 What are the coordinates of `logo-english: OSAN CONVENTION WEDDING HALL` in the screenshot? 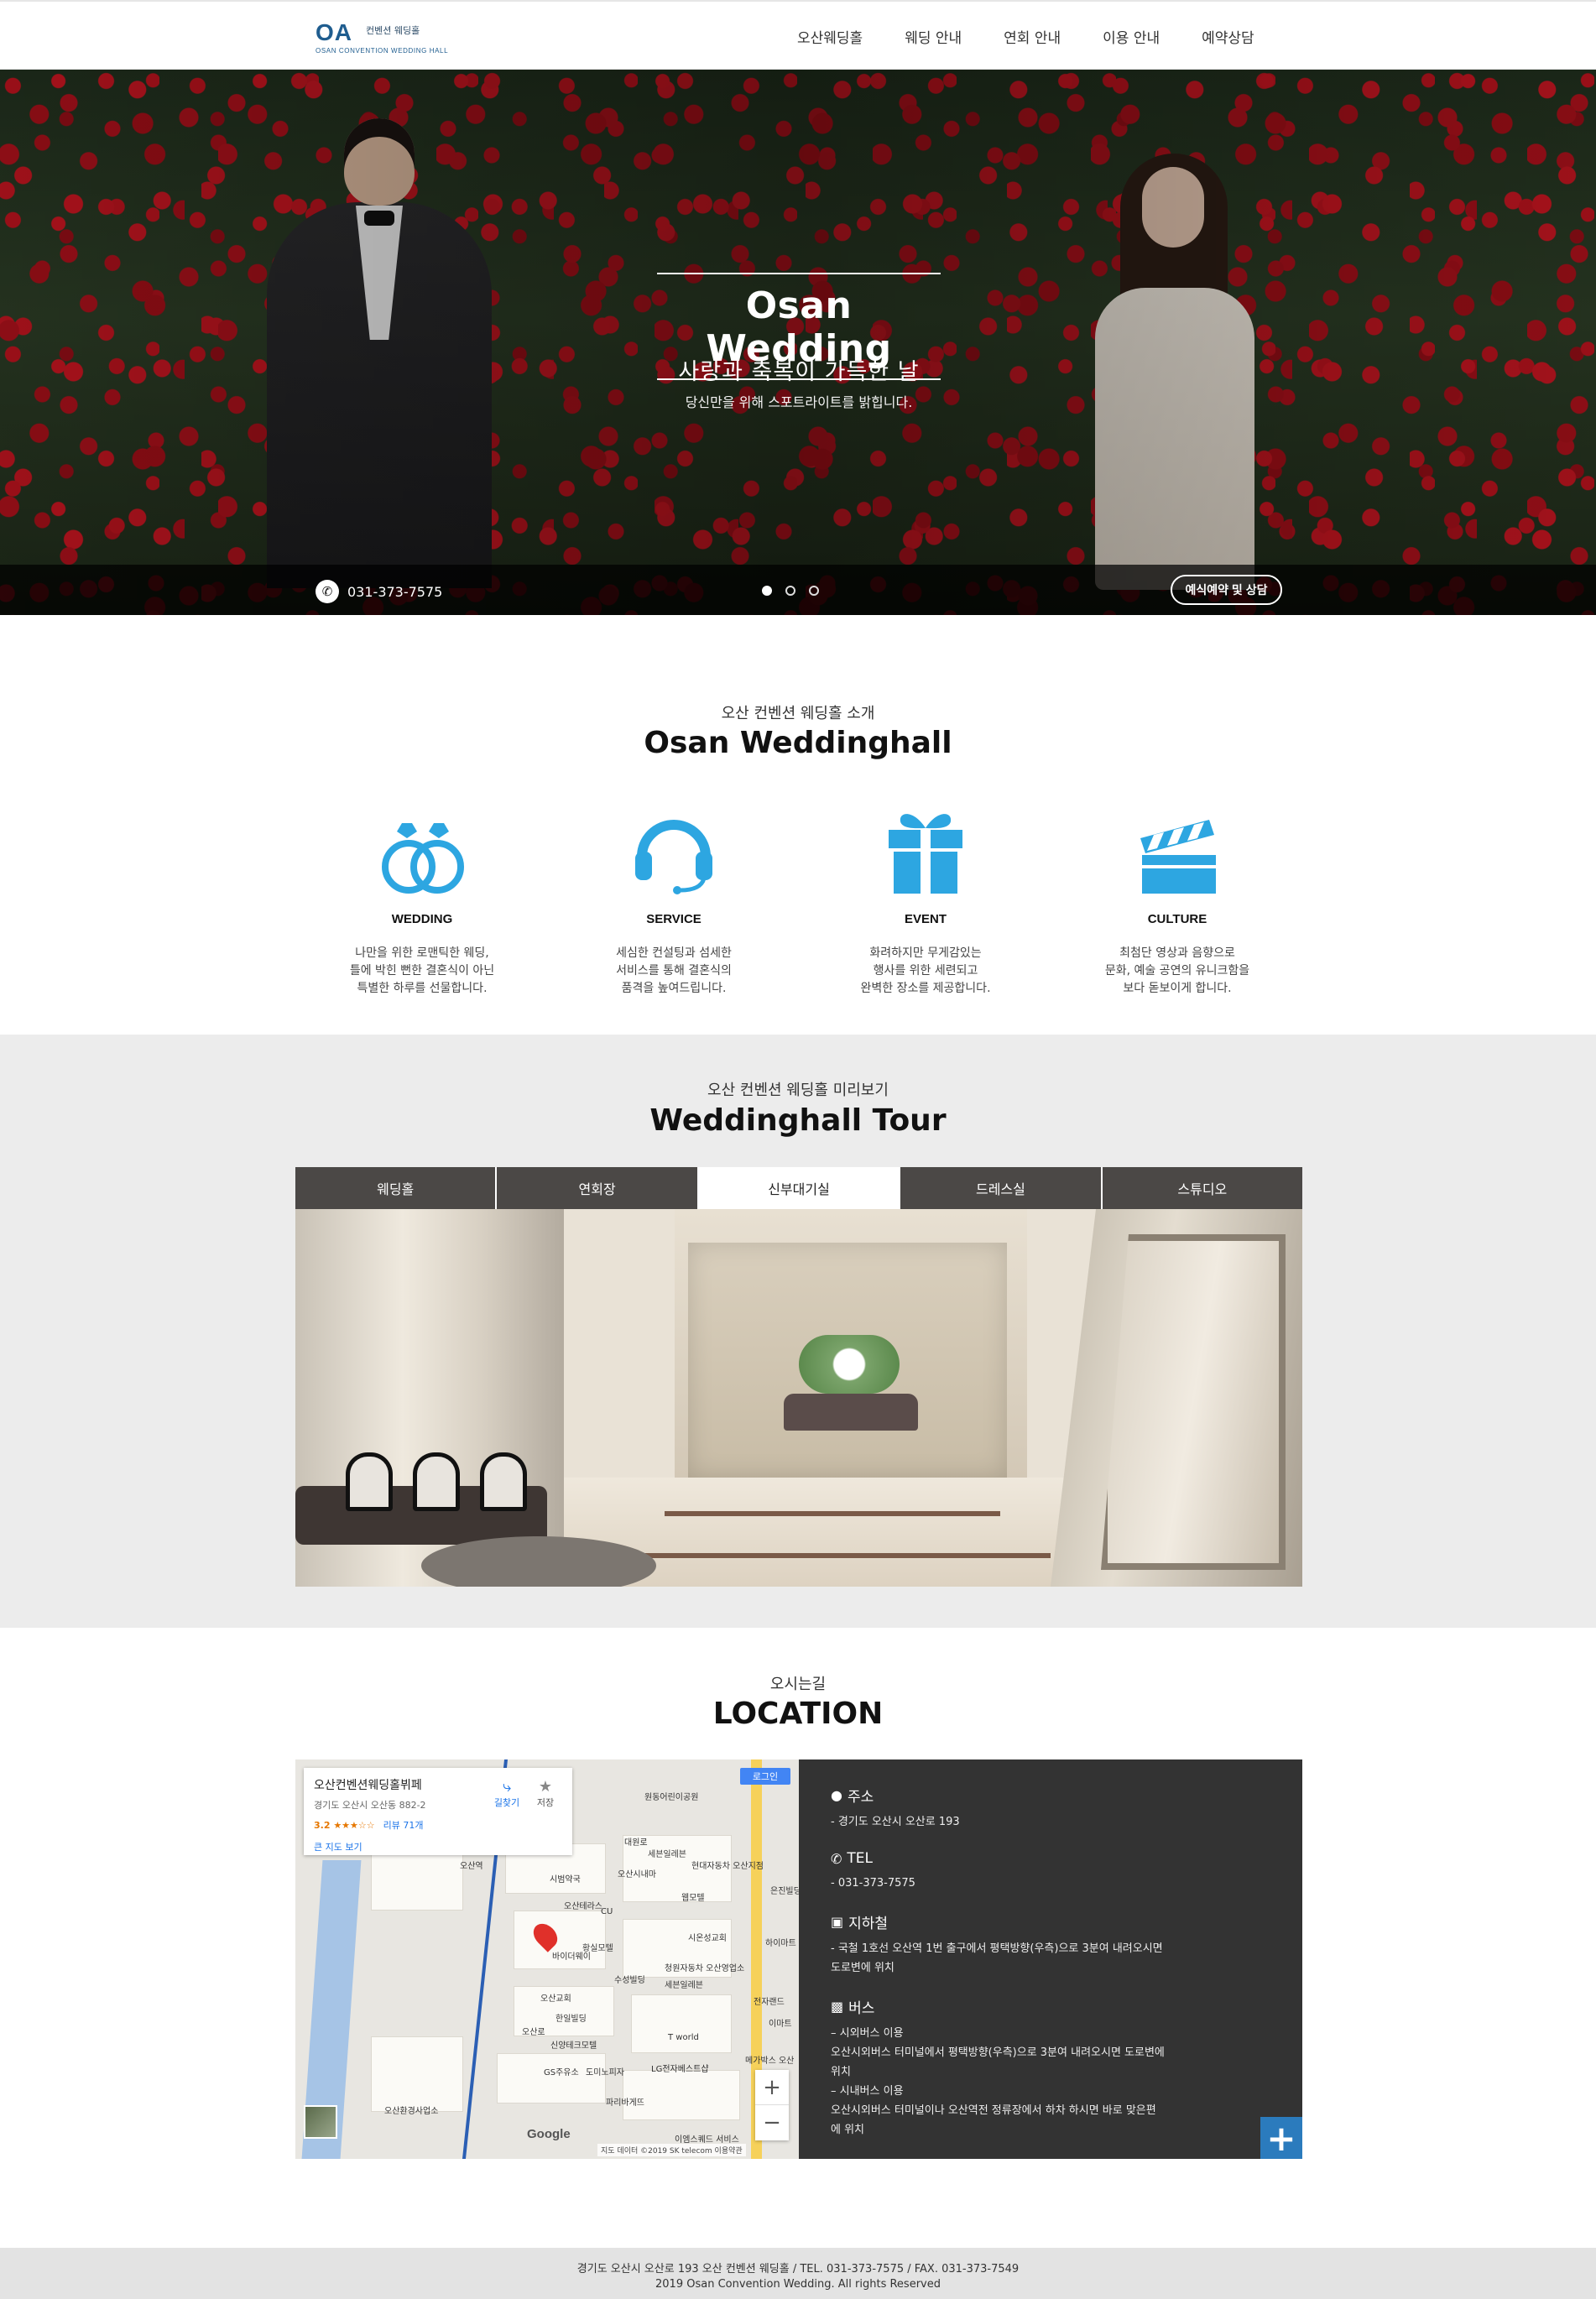 It's located at (382, 51).